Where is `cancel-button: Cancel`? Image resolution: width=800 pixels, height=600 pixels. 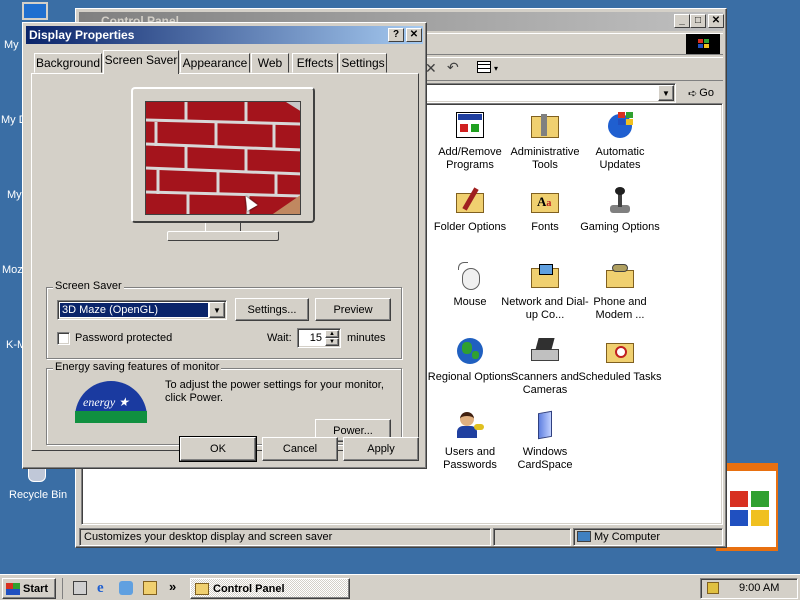
cancel-button: Cancel is located at coordinates (300, 449).